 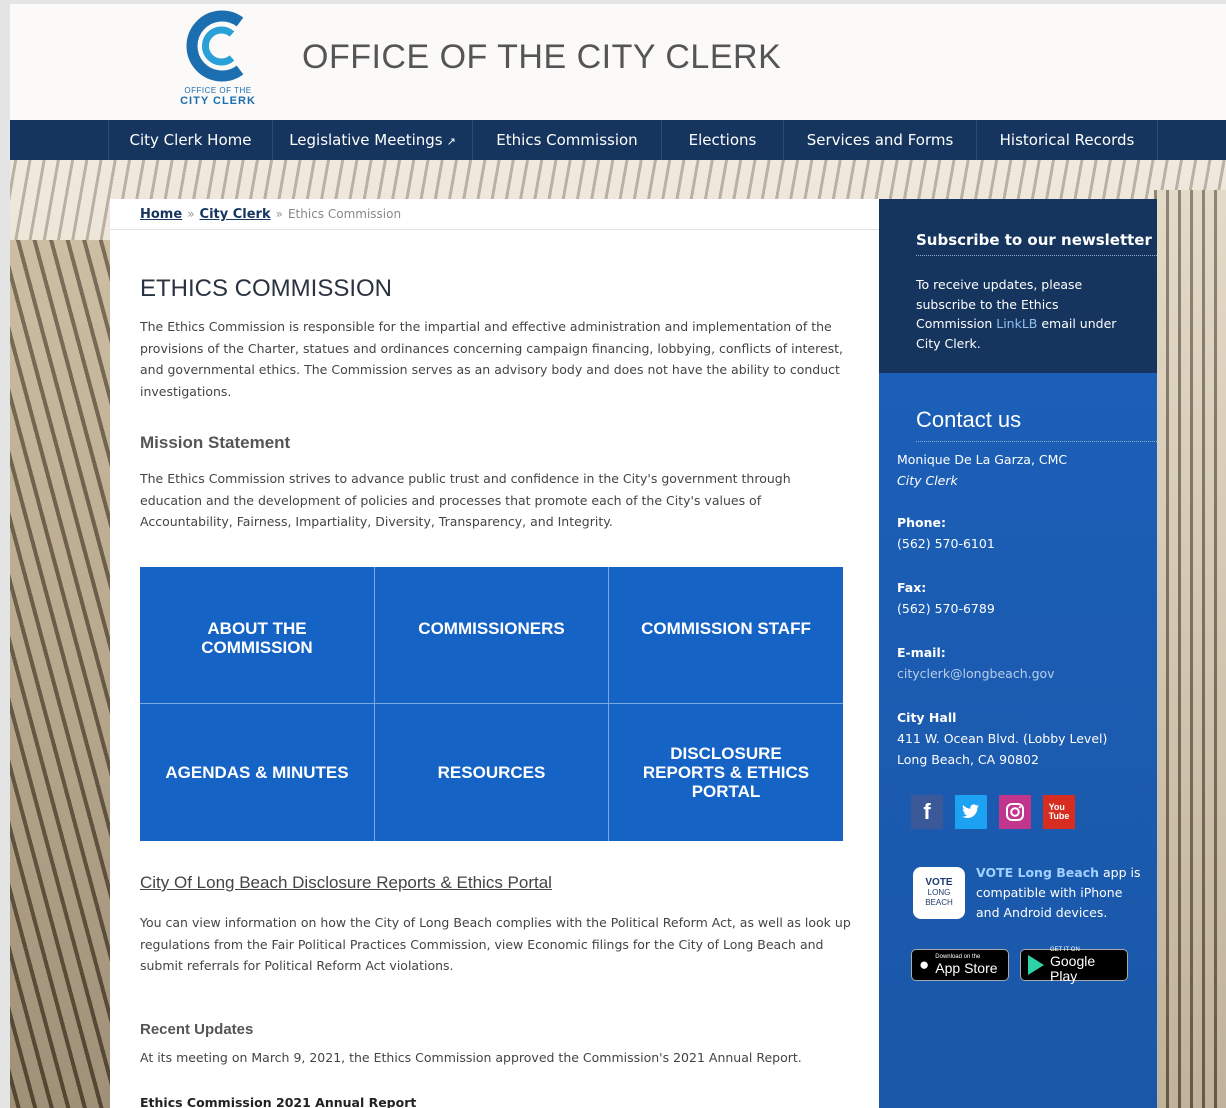 What do you see at coordinates (1022, 673) in the screenshot?
I see `email-link: cityclerk@longbeach.gov` at bounding box center [1022, 673].